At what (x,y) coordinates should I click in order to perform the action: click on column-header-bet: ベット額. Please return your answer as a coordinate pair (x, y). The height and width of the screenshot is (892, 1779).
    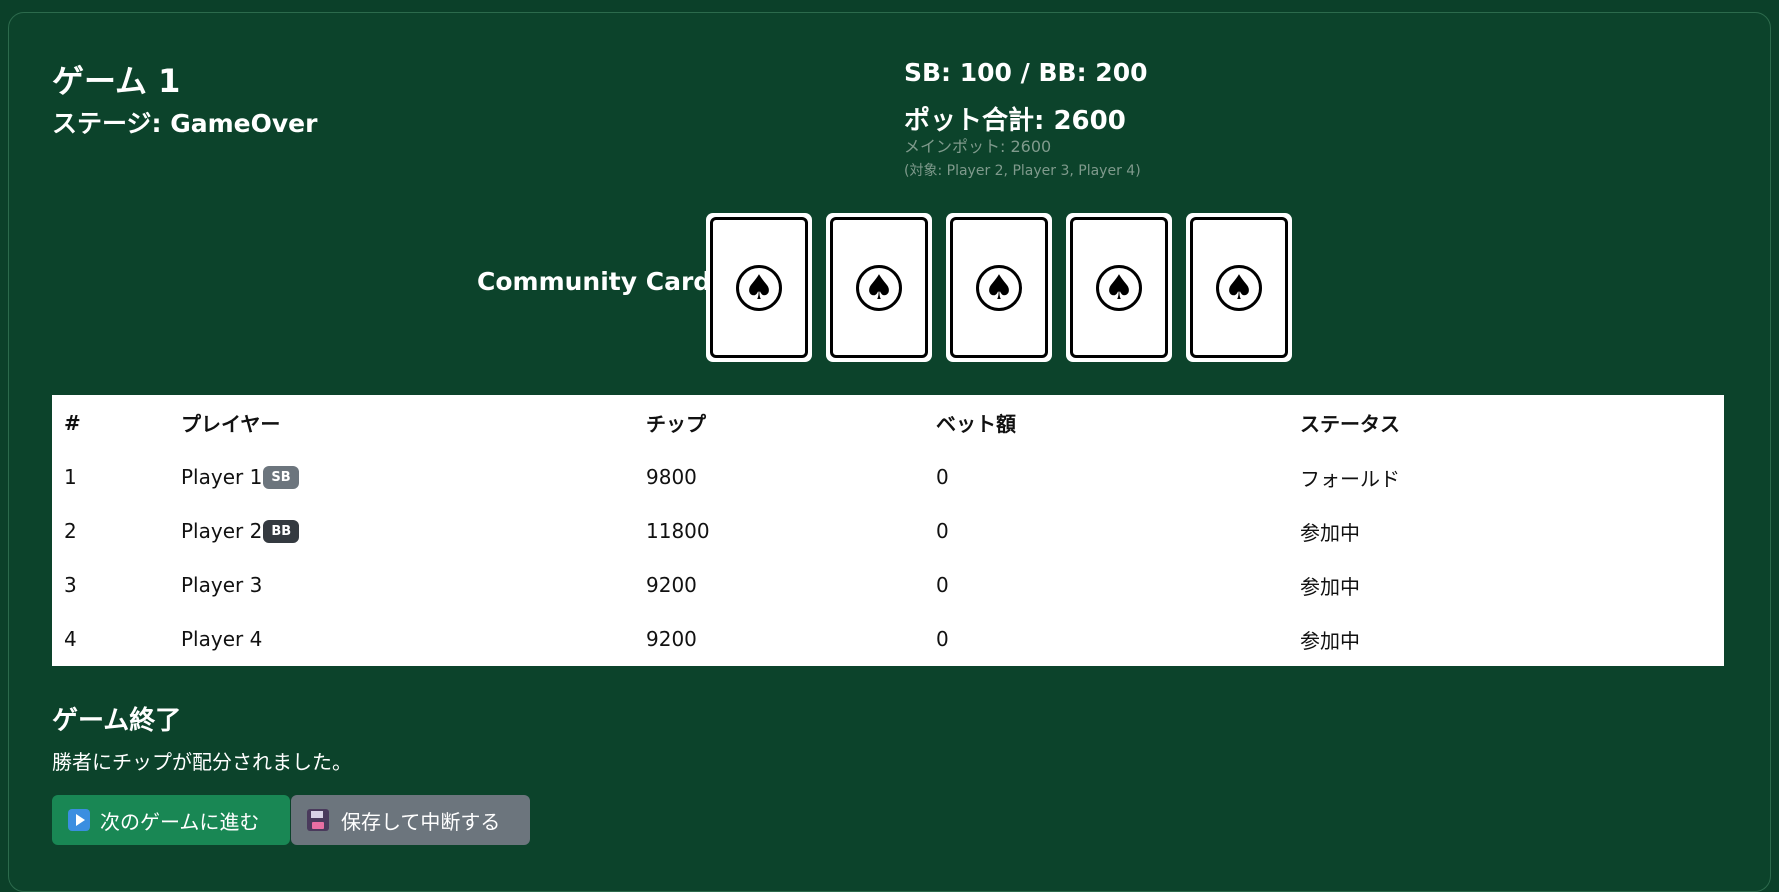
    Looking at the image, I should click on (976, 424).